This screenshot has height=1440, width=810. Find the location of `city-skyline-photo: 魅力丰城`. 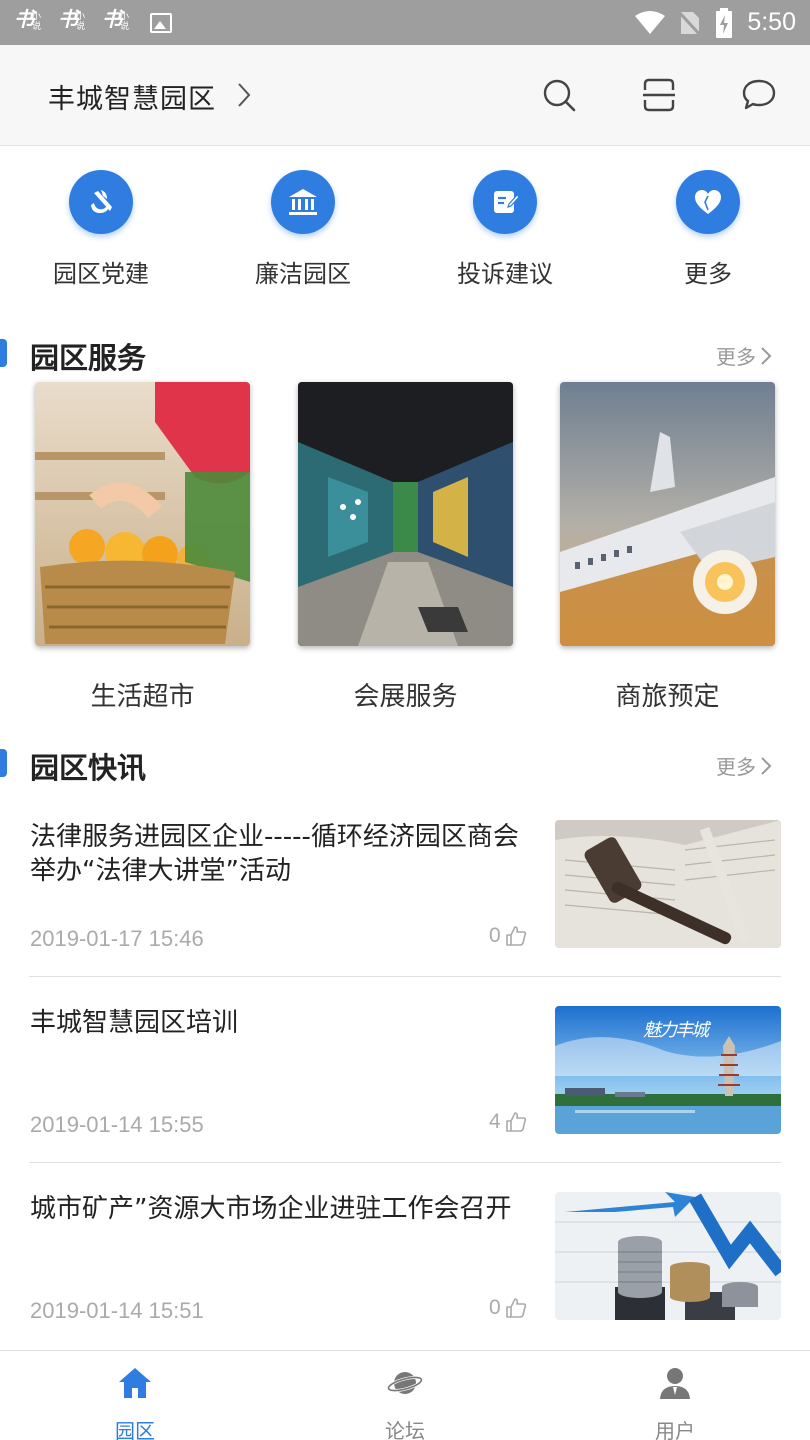

city-skyline-photo: 魅力丰城 is located at coordinates (668, 1070).